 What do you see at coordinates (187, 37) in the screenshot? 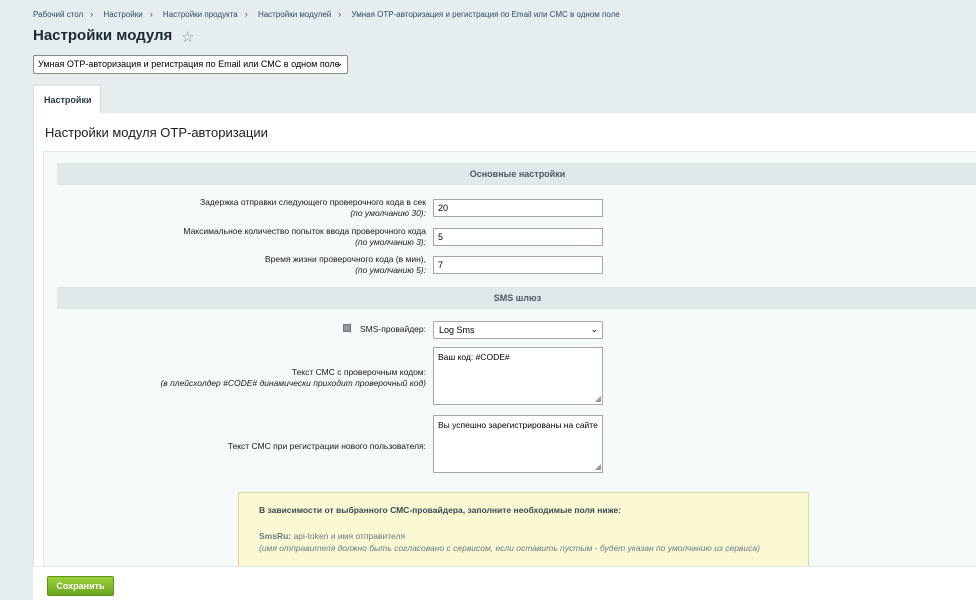
I see `star-icon: ☆` at bounding box center [187, 37].